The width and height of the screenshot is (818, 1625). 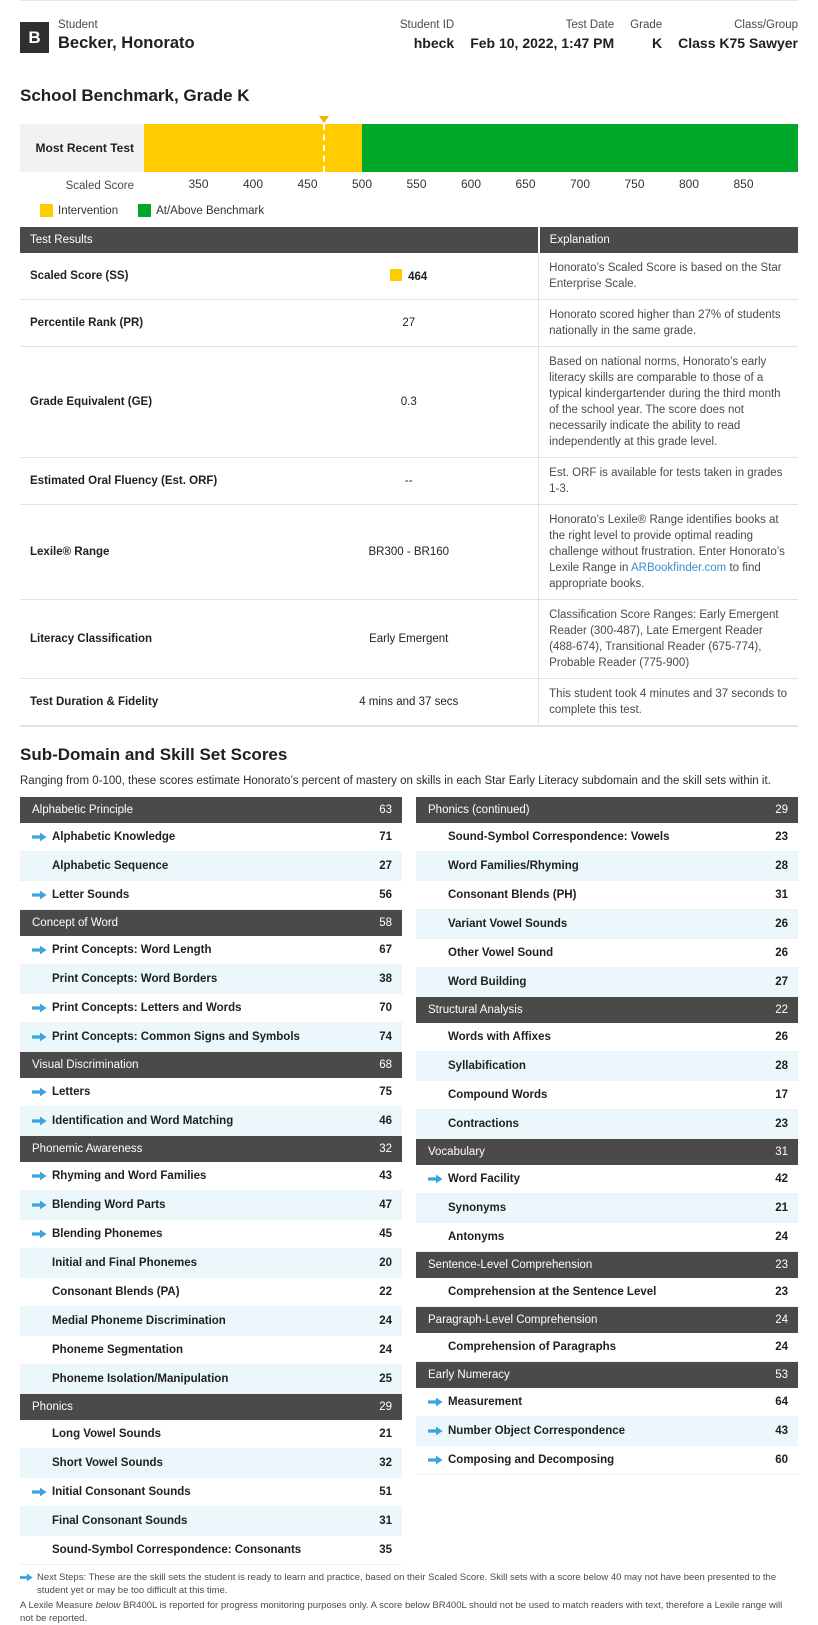 What do you see at coordinates (107, 1234) in the screenshot?
I see `skill-name: Blending Phonemes` at bounding box center [107, 1234].